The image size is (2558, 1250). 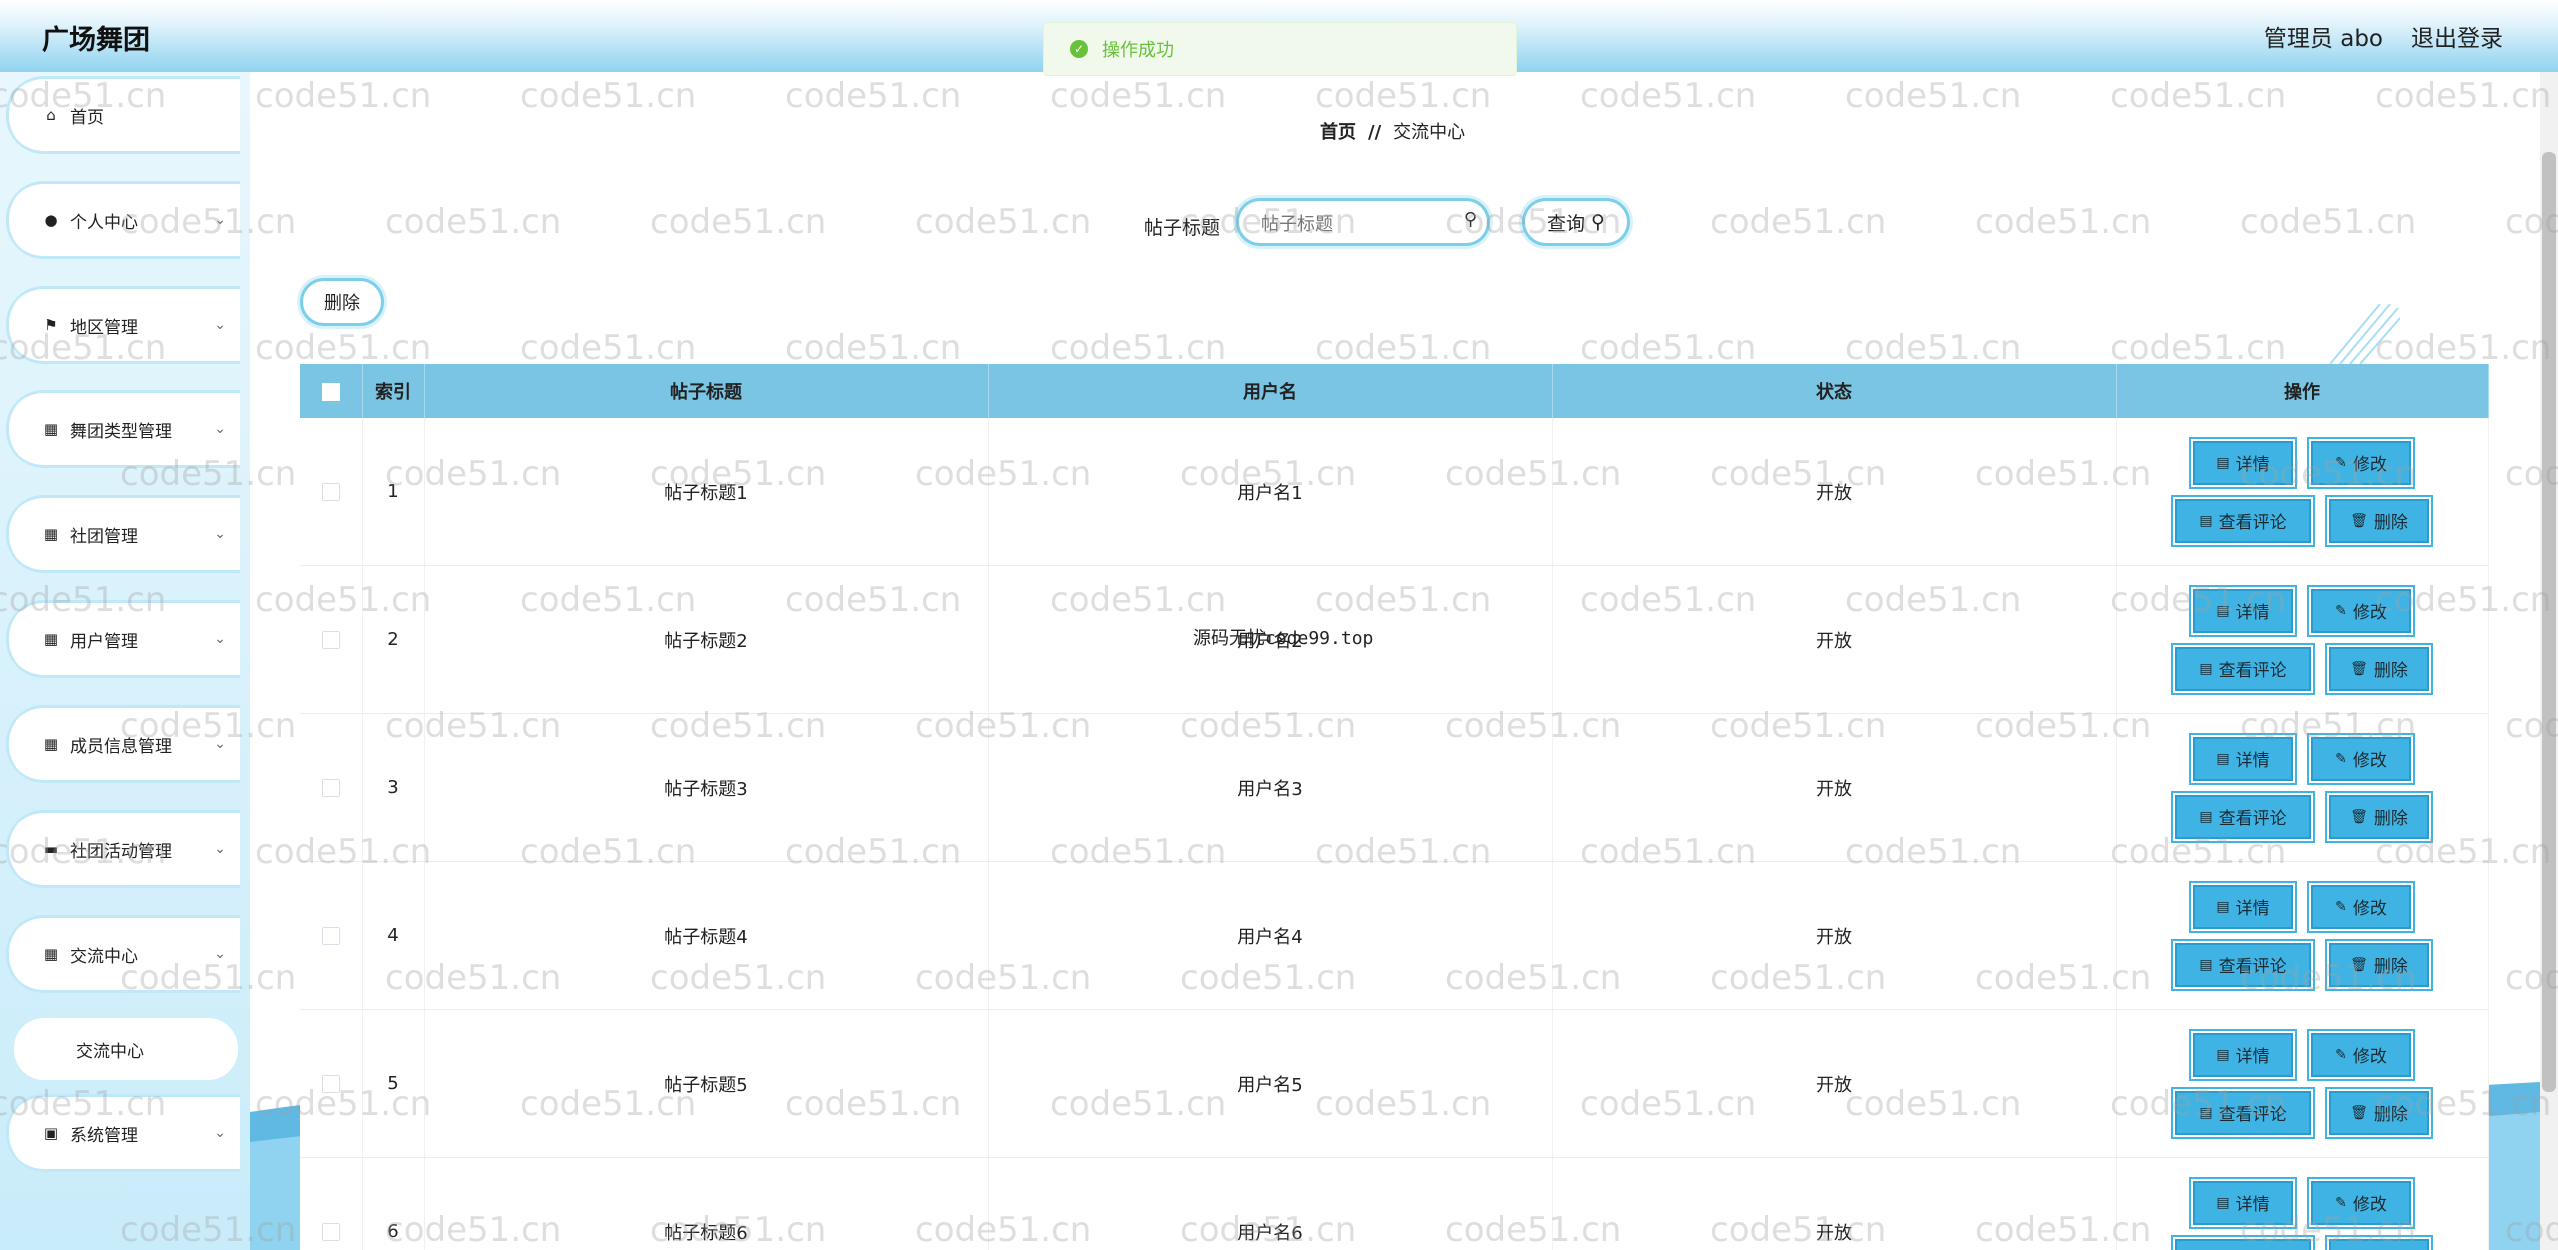 What do you see at coordinates (1394, 1203) in the screenshot?
I see `table-row: 6帖子标题6用户名6开放 ▤ 详情 ✎ 修改 ▤查看评论 🗑删除` at bounding box center [1394, 1203].